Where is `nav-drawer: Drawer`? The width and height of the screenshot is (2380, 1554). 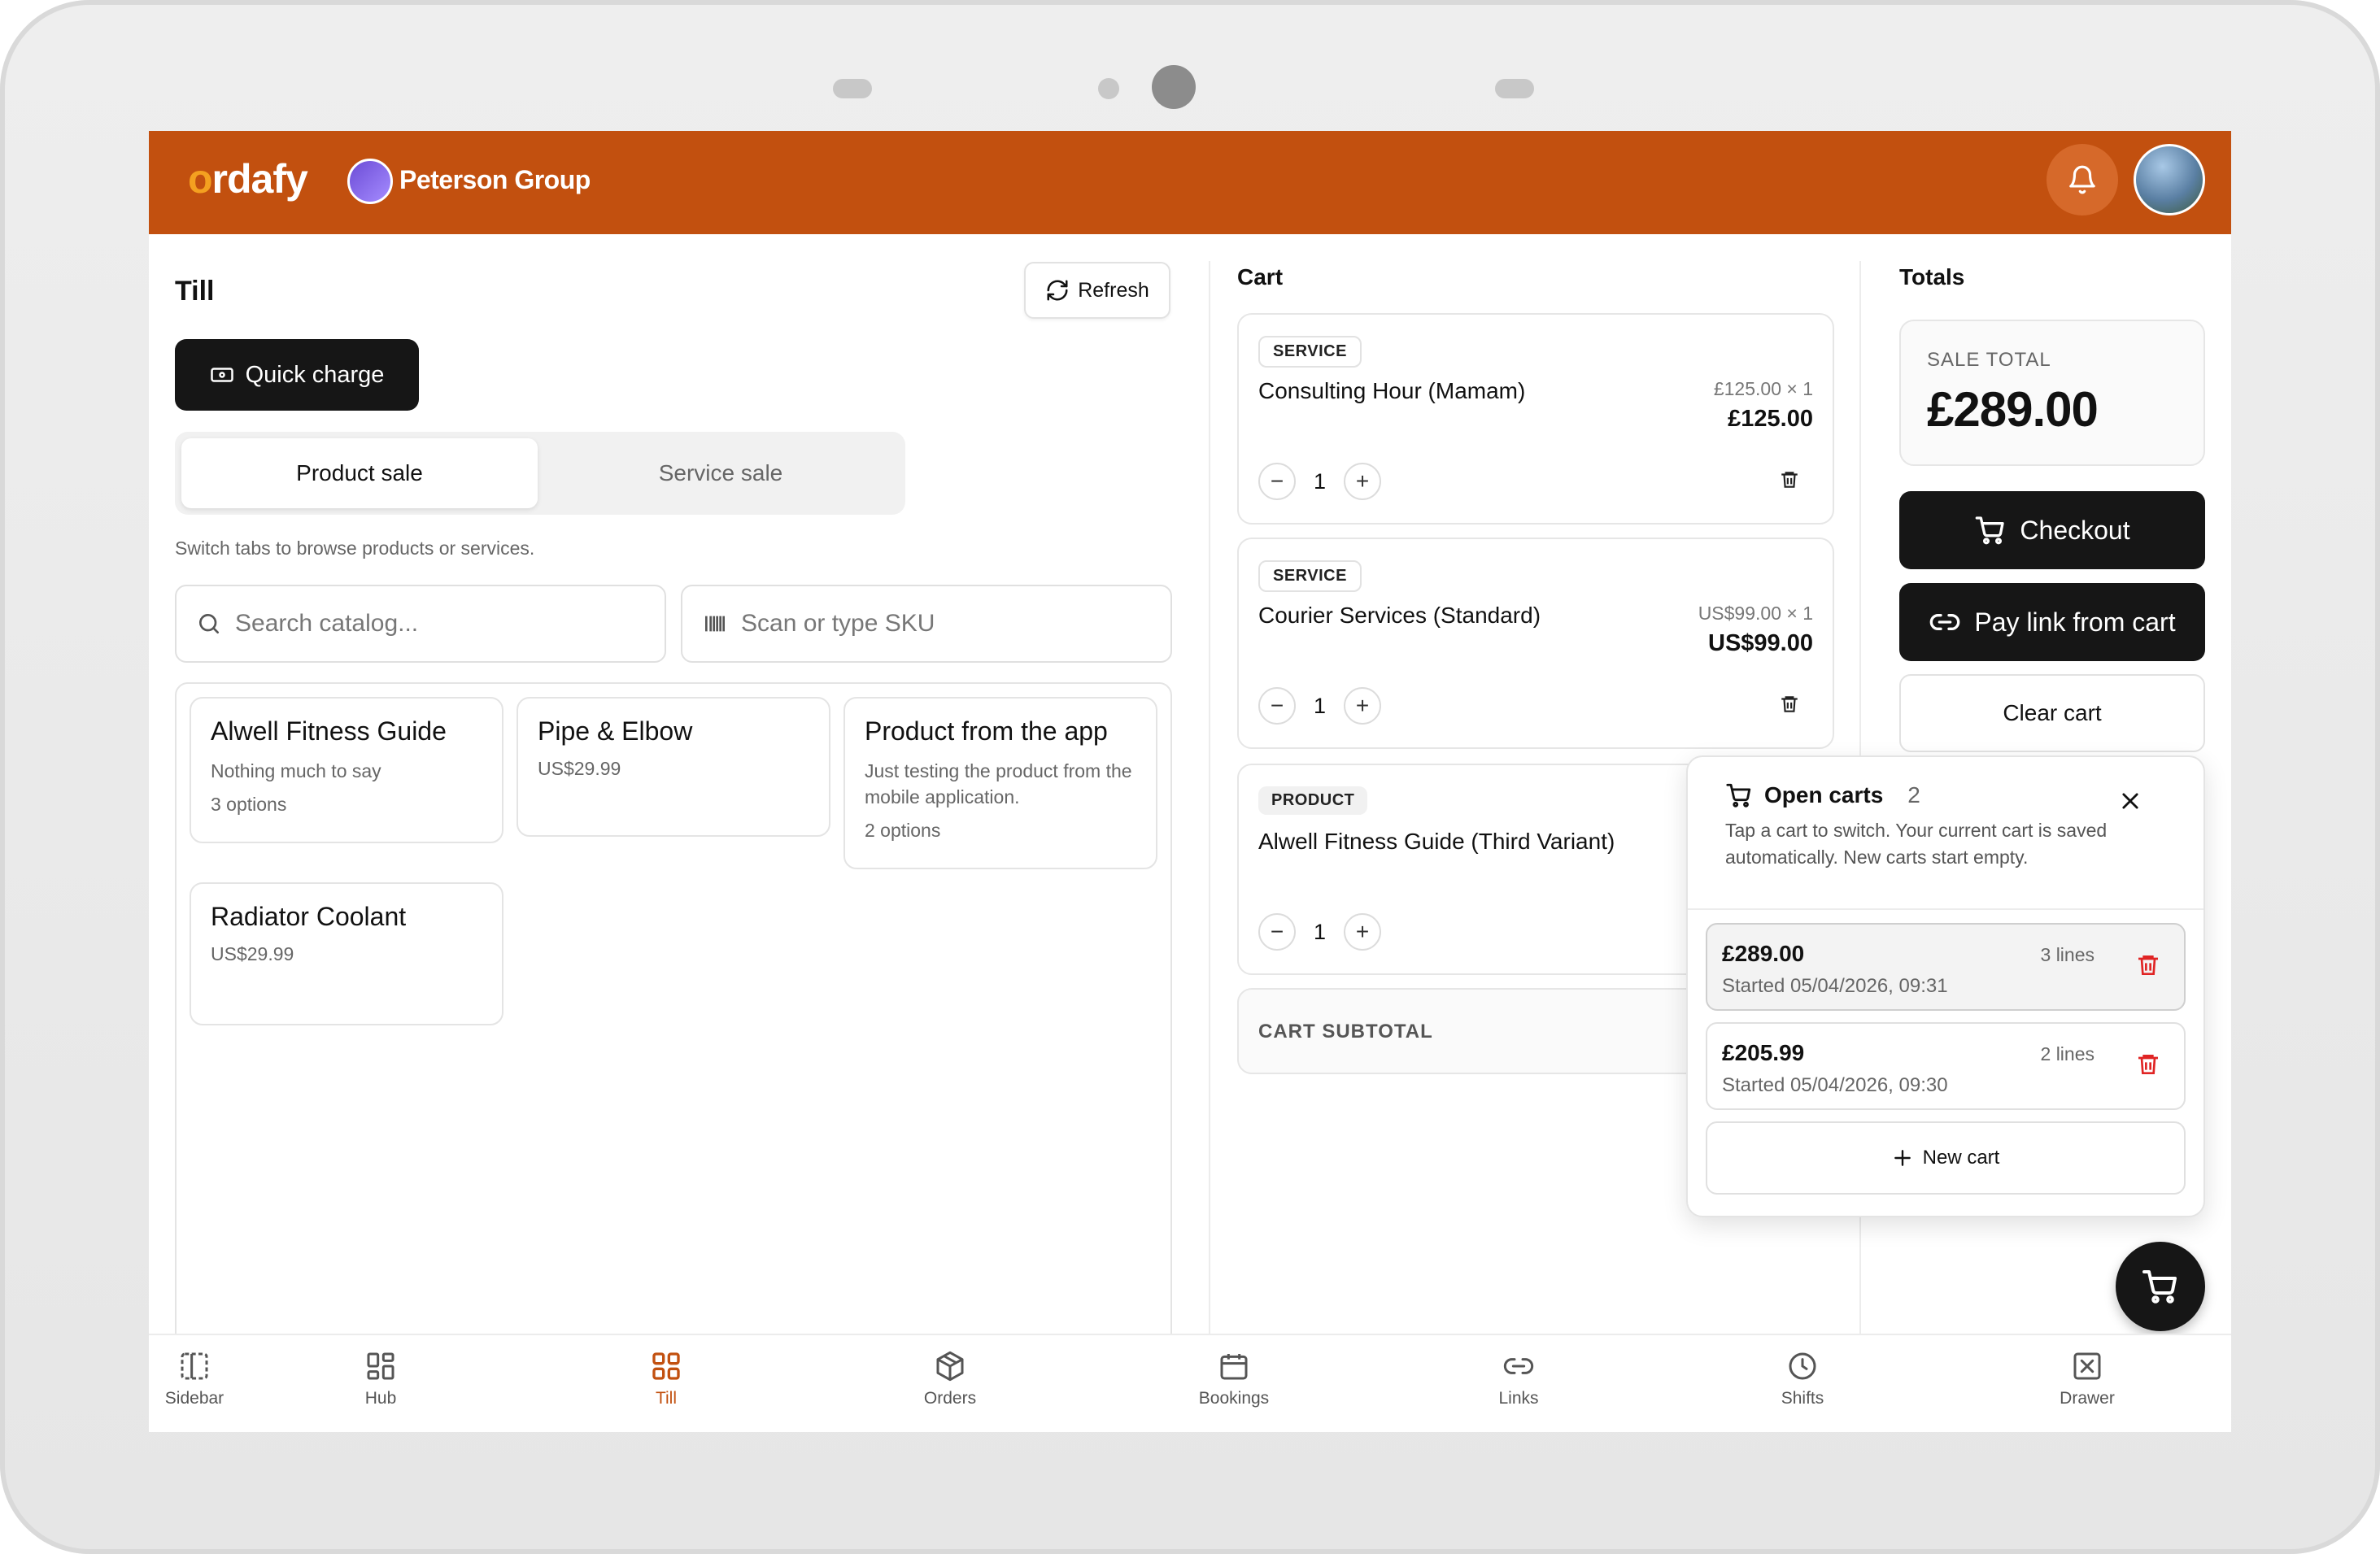
nav-drawer: Drawer is located at coordinates (2087, 1379).